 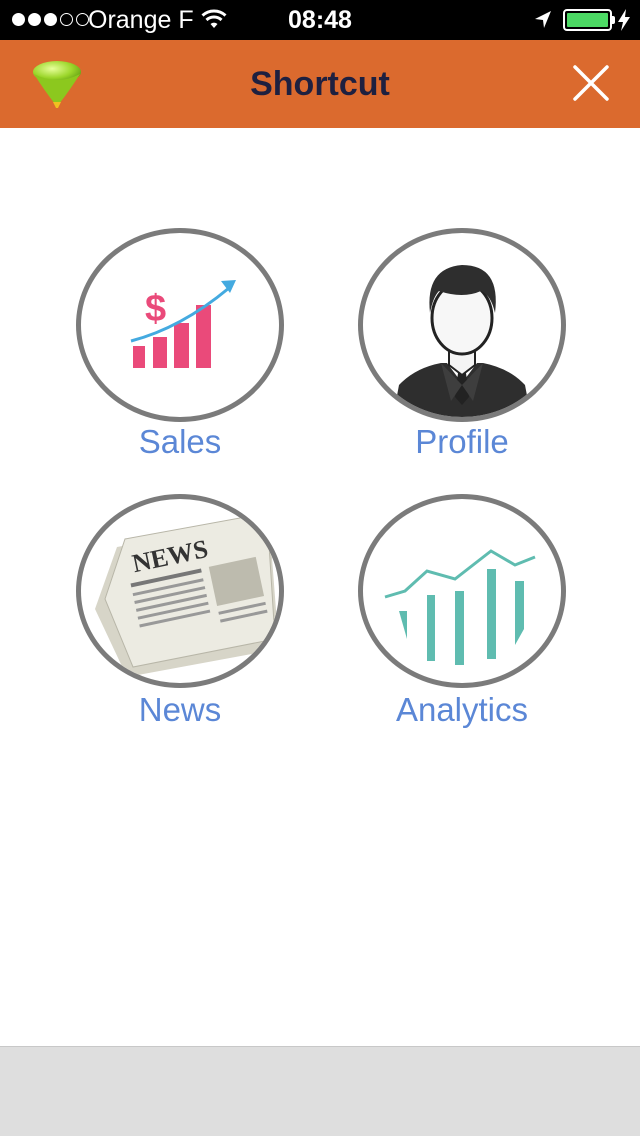 I want to click on shortcut-sales: $ Sales, so click(x=182, y=358).